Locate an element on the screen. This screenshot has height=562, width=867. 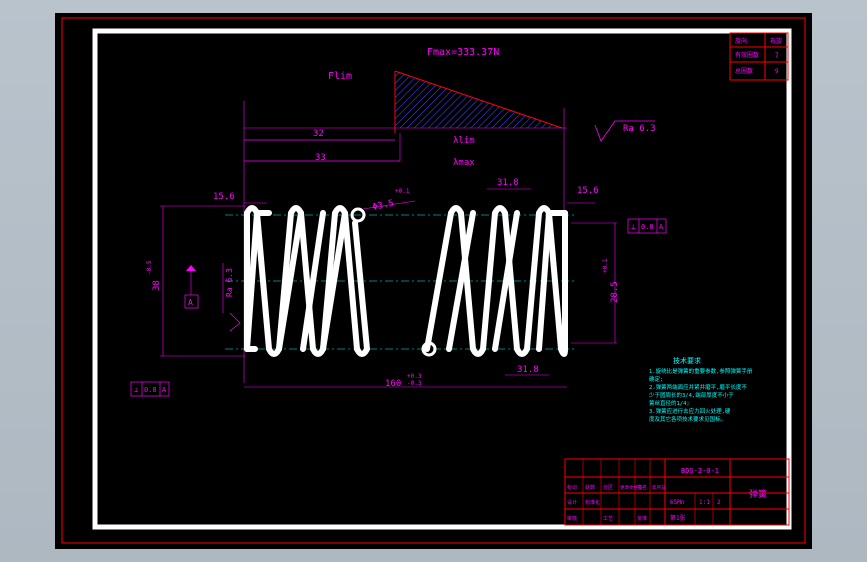
svg-text: 签名 is located at coordinates (642, 487).